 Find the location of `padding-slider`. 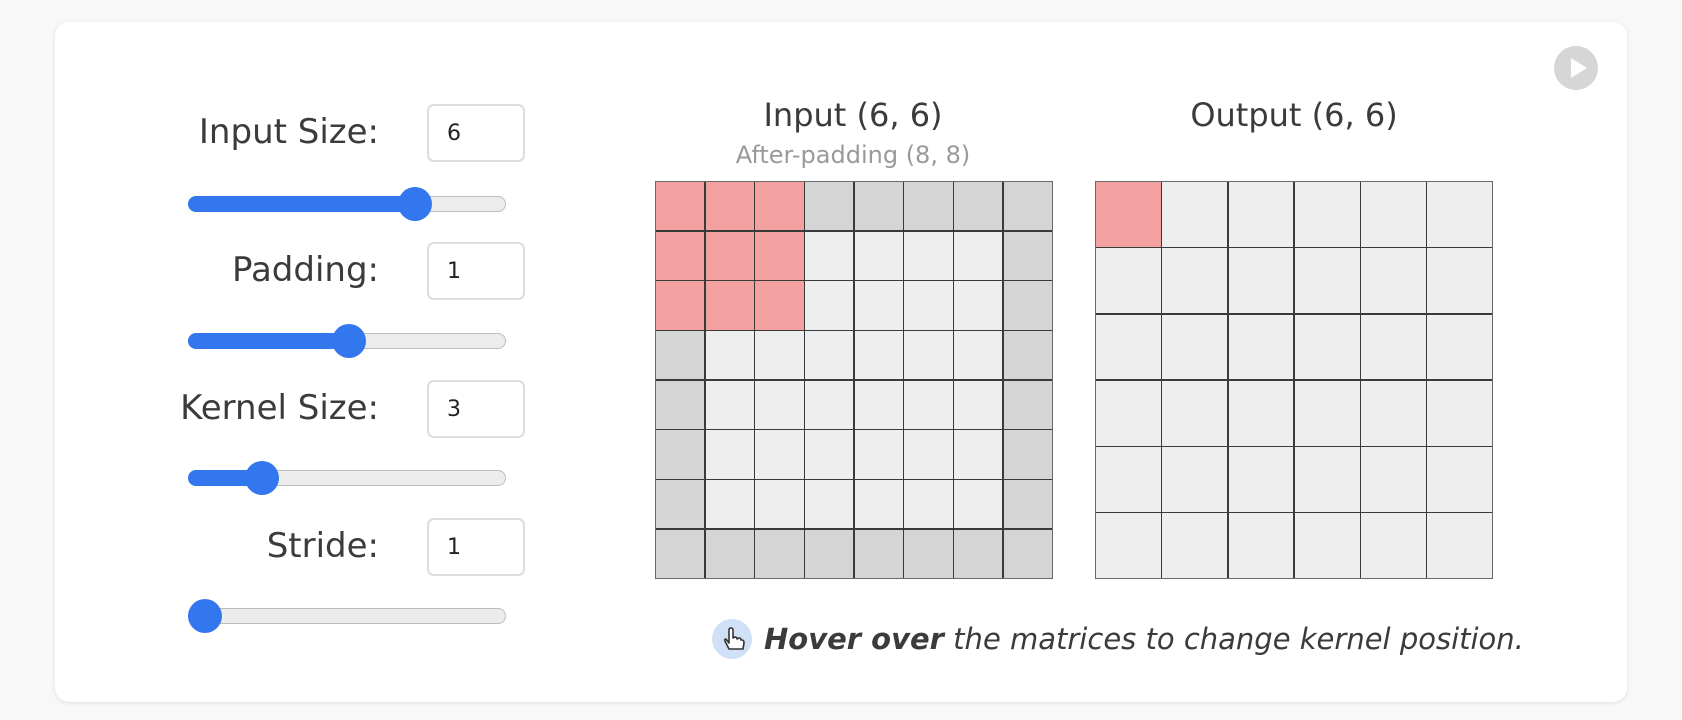

padding-slider is located at coordinates (346, 341).